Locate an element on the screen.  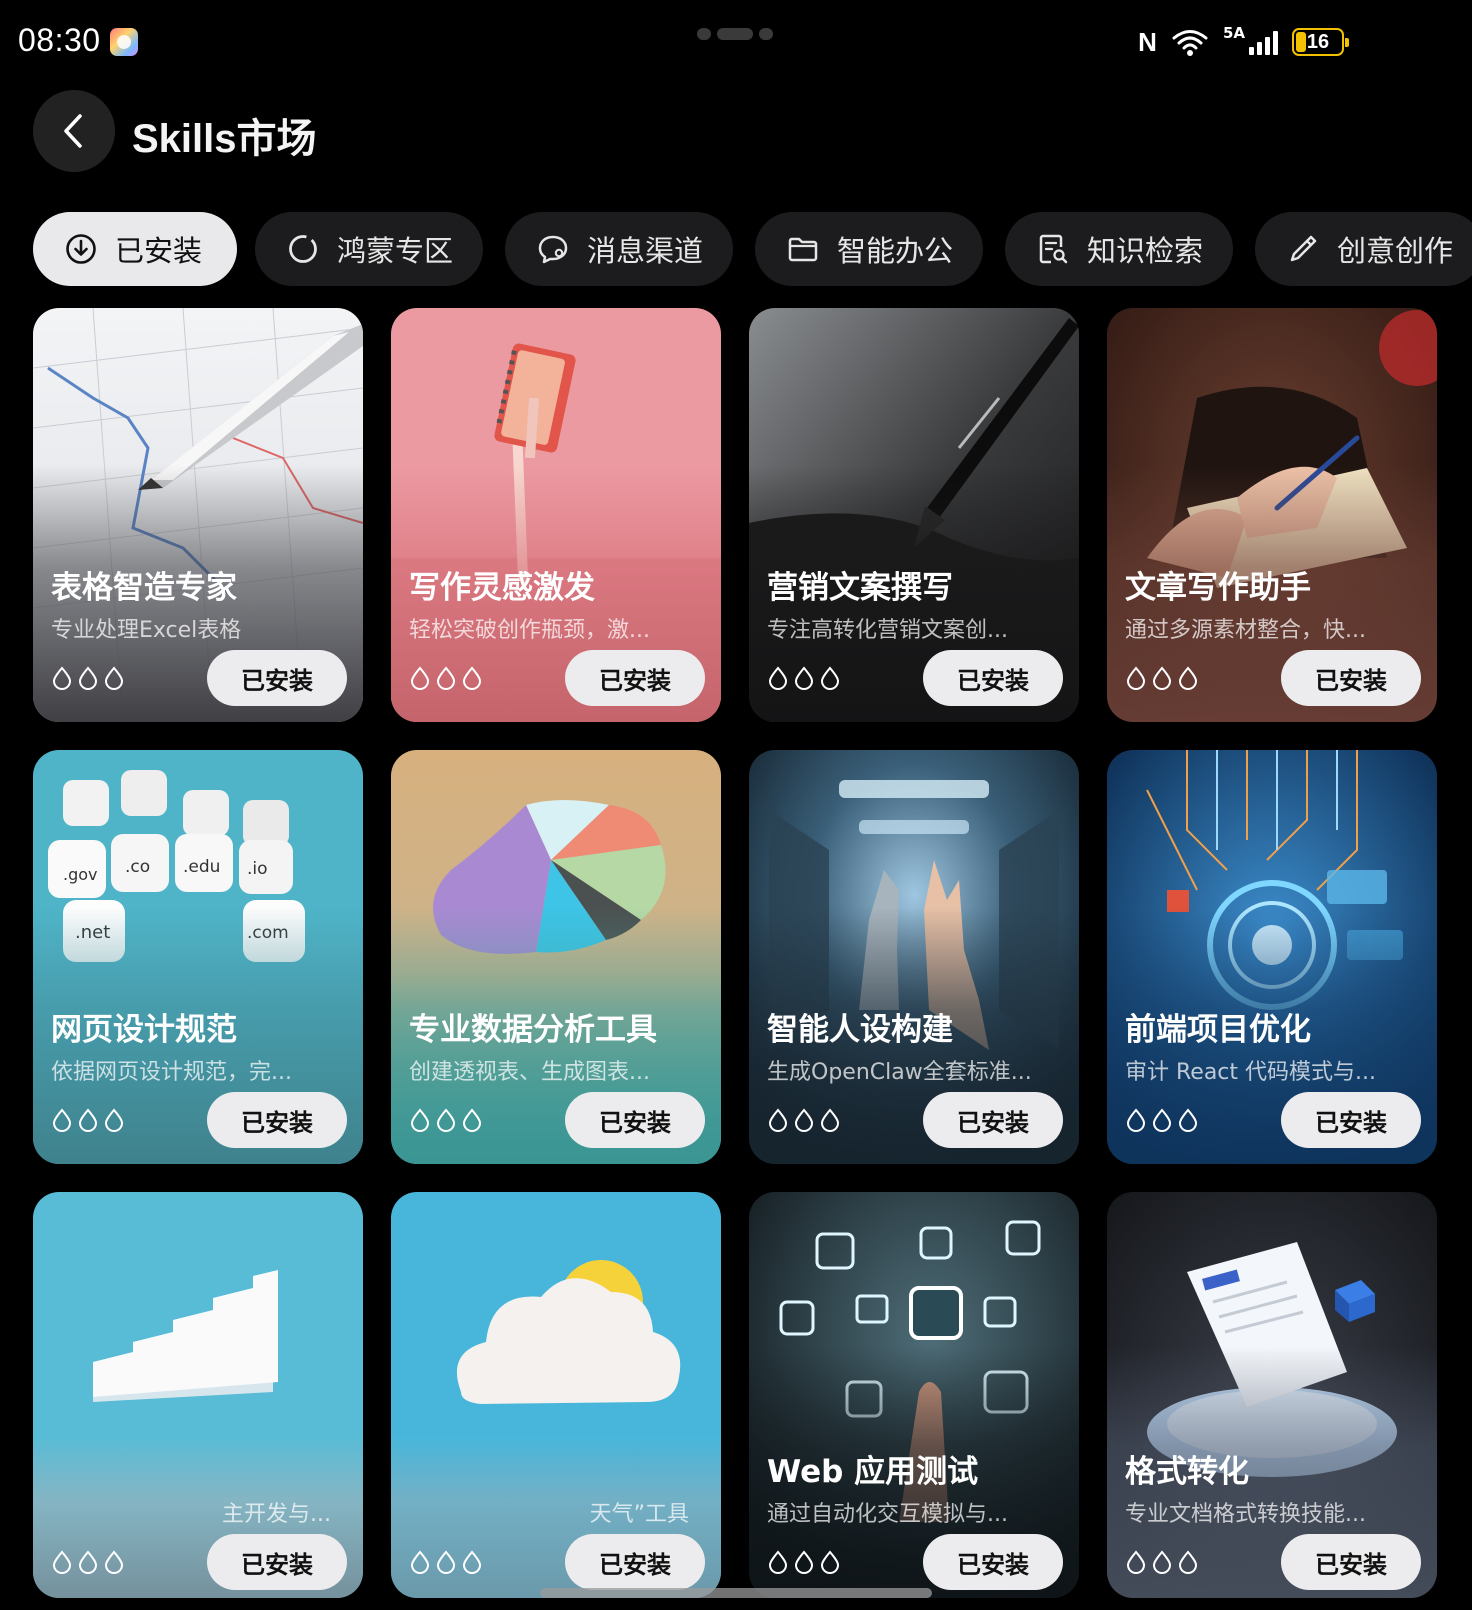
skill-card: Web 应用测试 通过自动化交互模拟与... 已安装 is located at coordinates (914, 1395).